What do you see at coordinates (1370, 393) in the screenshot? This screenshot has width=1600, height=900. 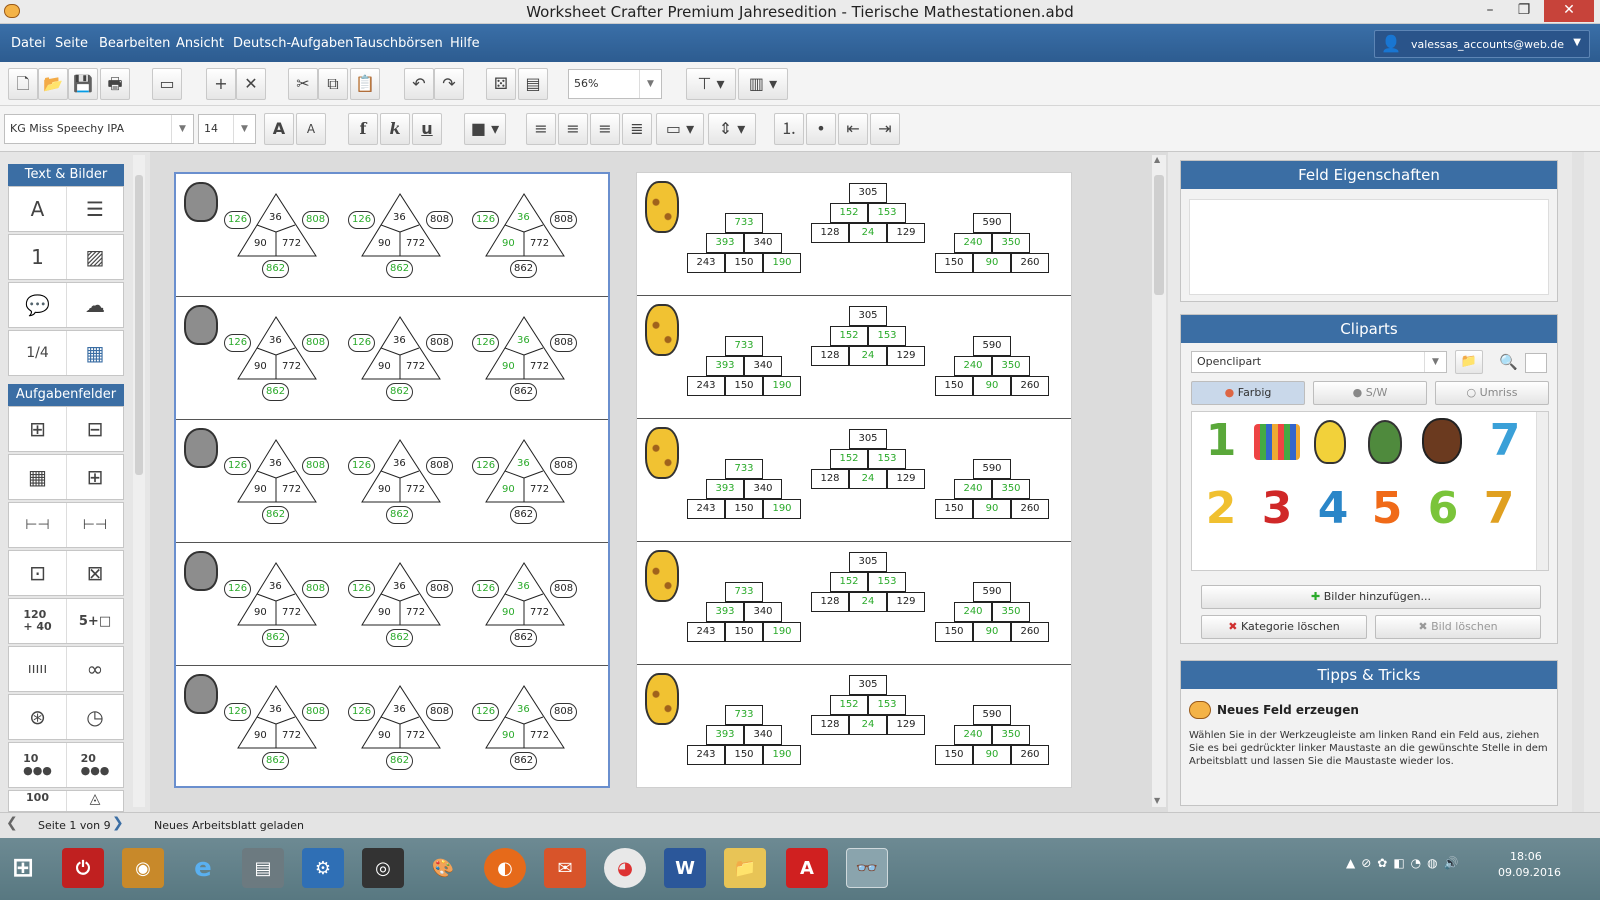 I see `tab-sw: ● S/W` at bounding box center [1370, 393].